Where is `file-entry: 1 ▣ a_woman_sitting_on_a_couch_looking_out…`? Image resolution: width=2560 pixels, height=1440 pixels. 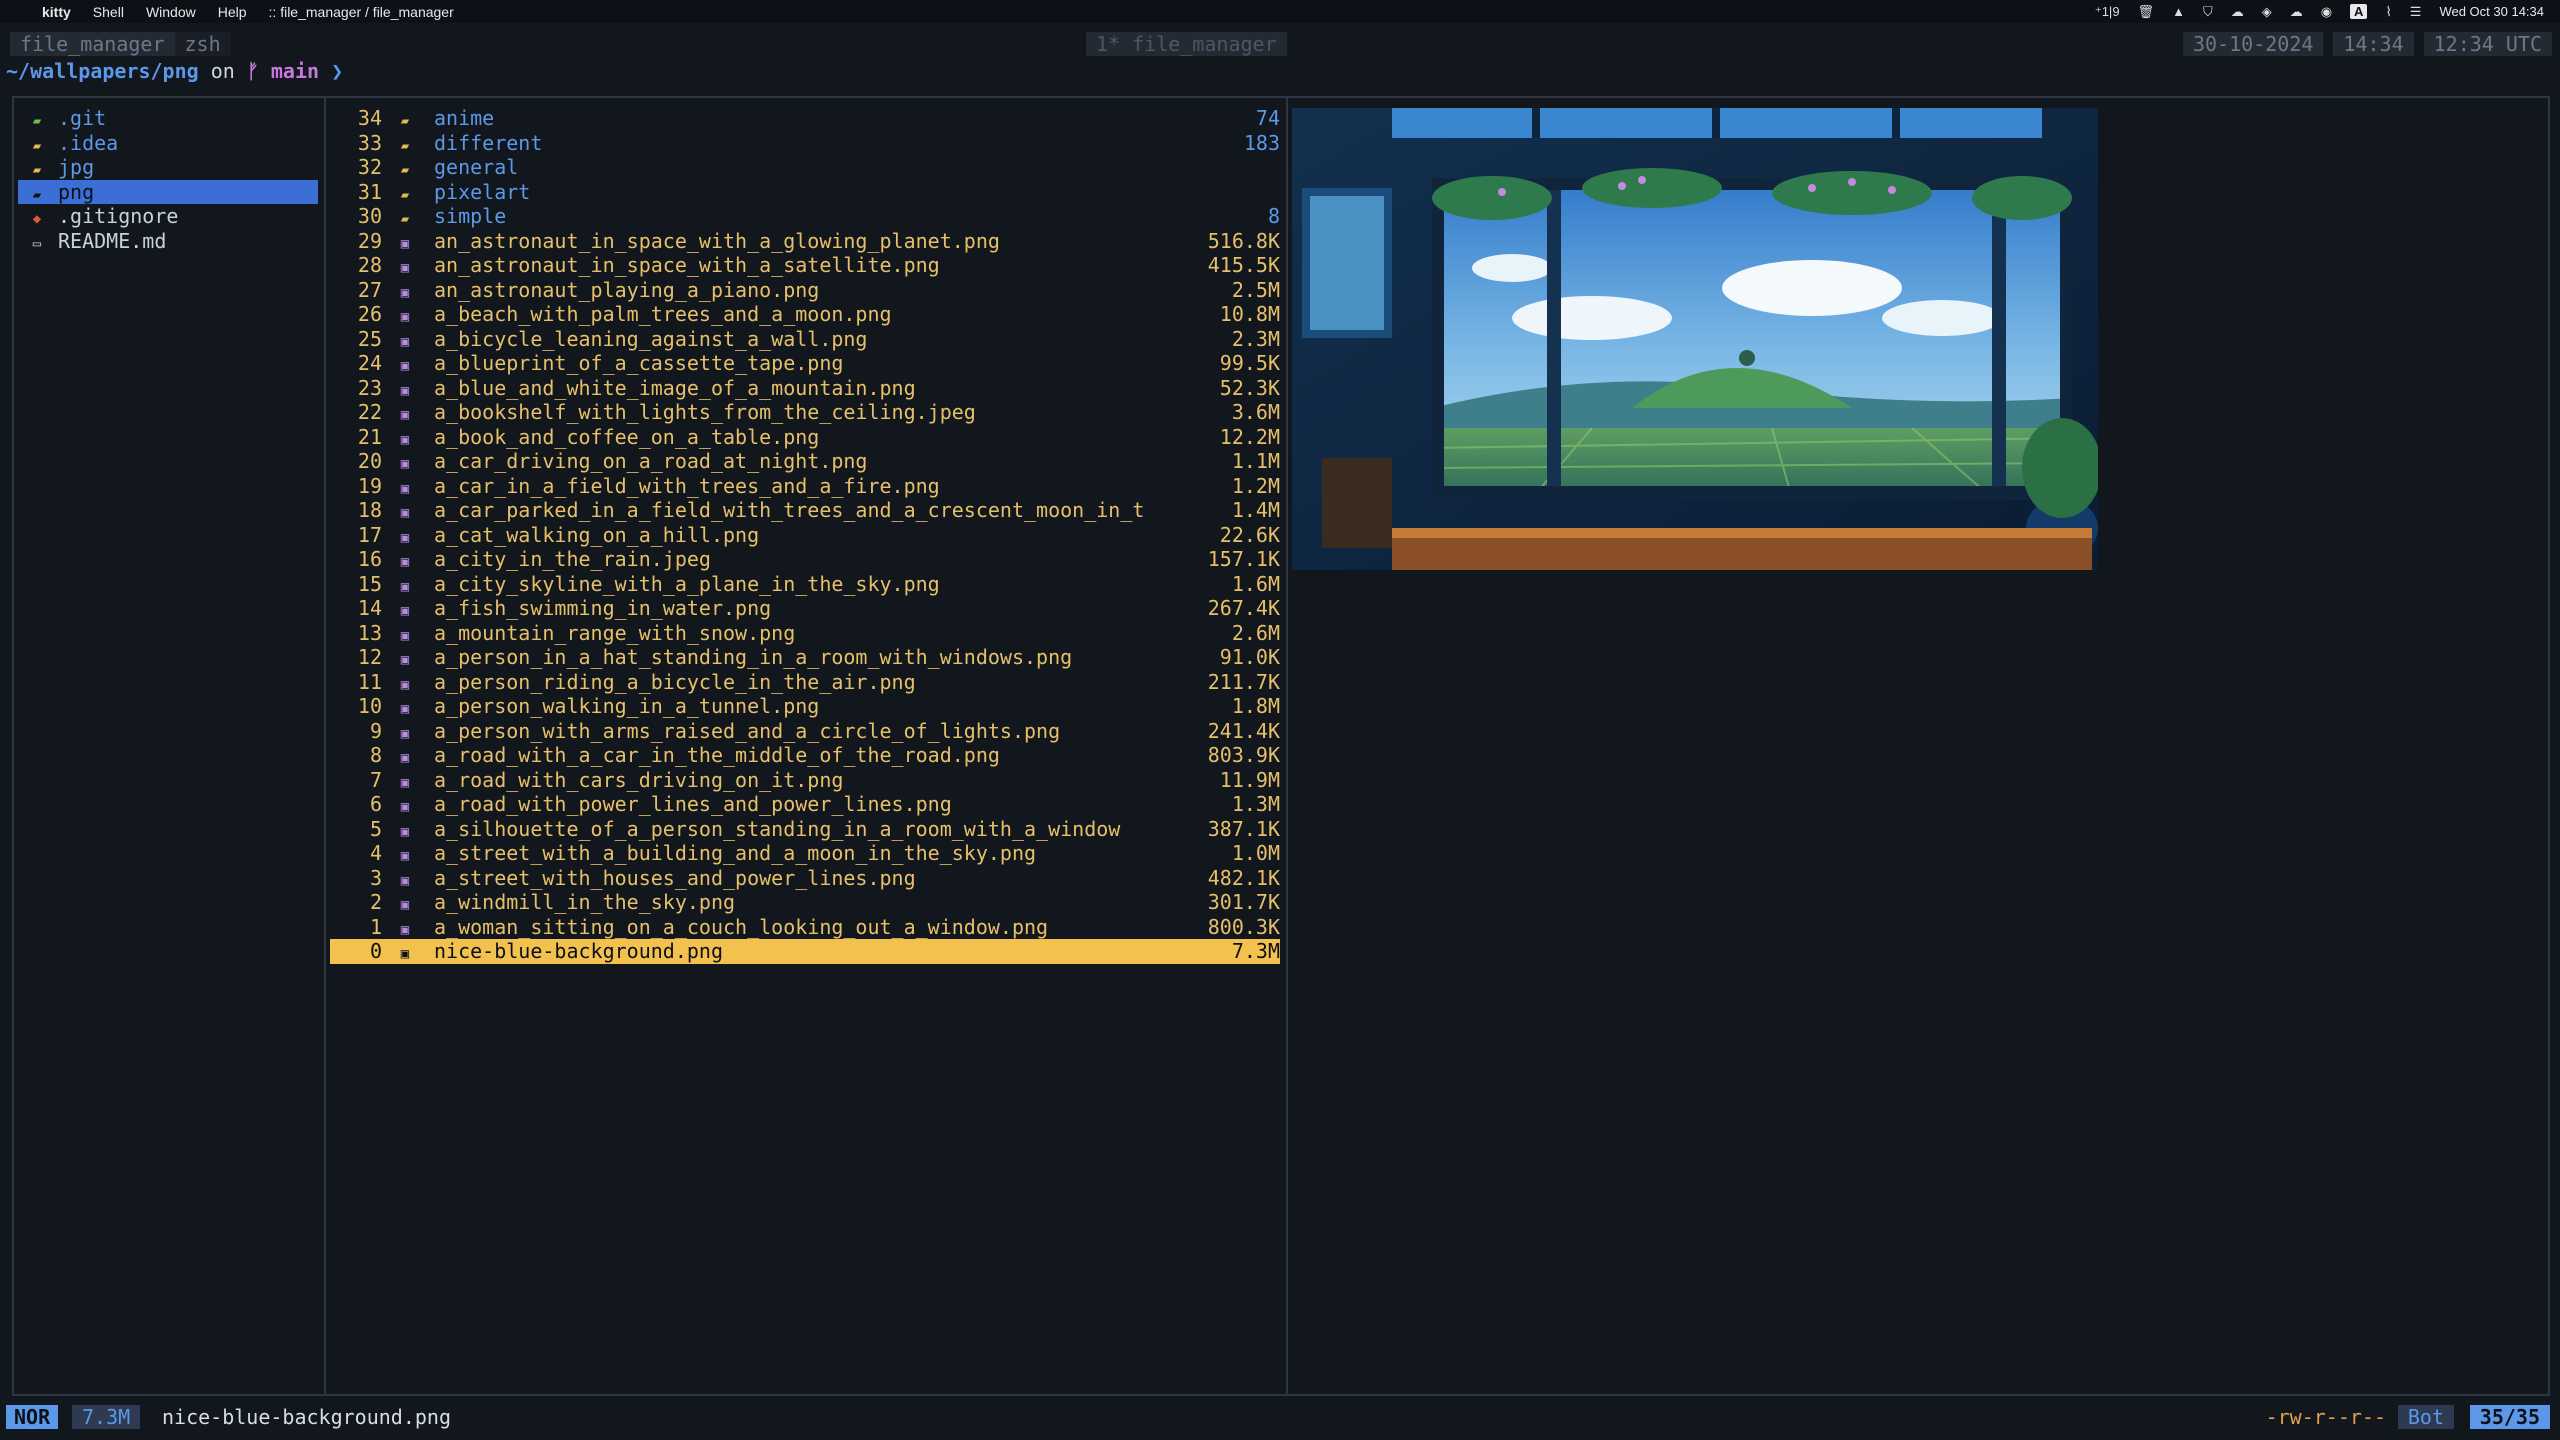 file-entry: 1 ▣ a_woman_sitting_on_a_couch_looking_out… is located at coordinates (805, 926).